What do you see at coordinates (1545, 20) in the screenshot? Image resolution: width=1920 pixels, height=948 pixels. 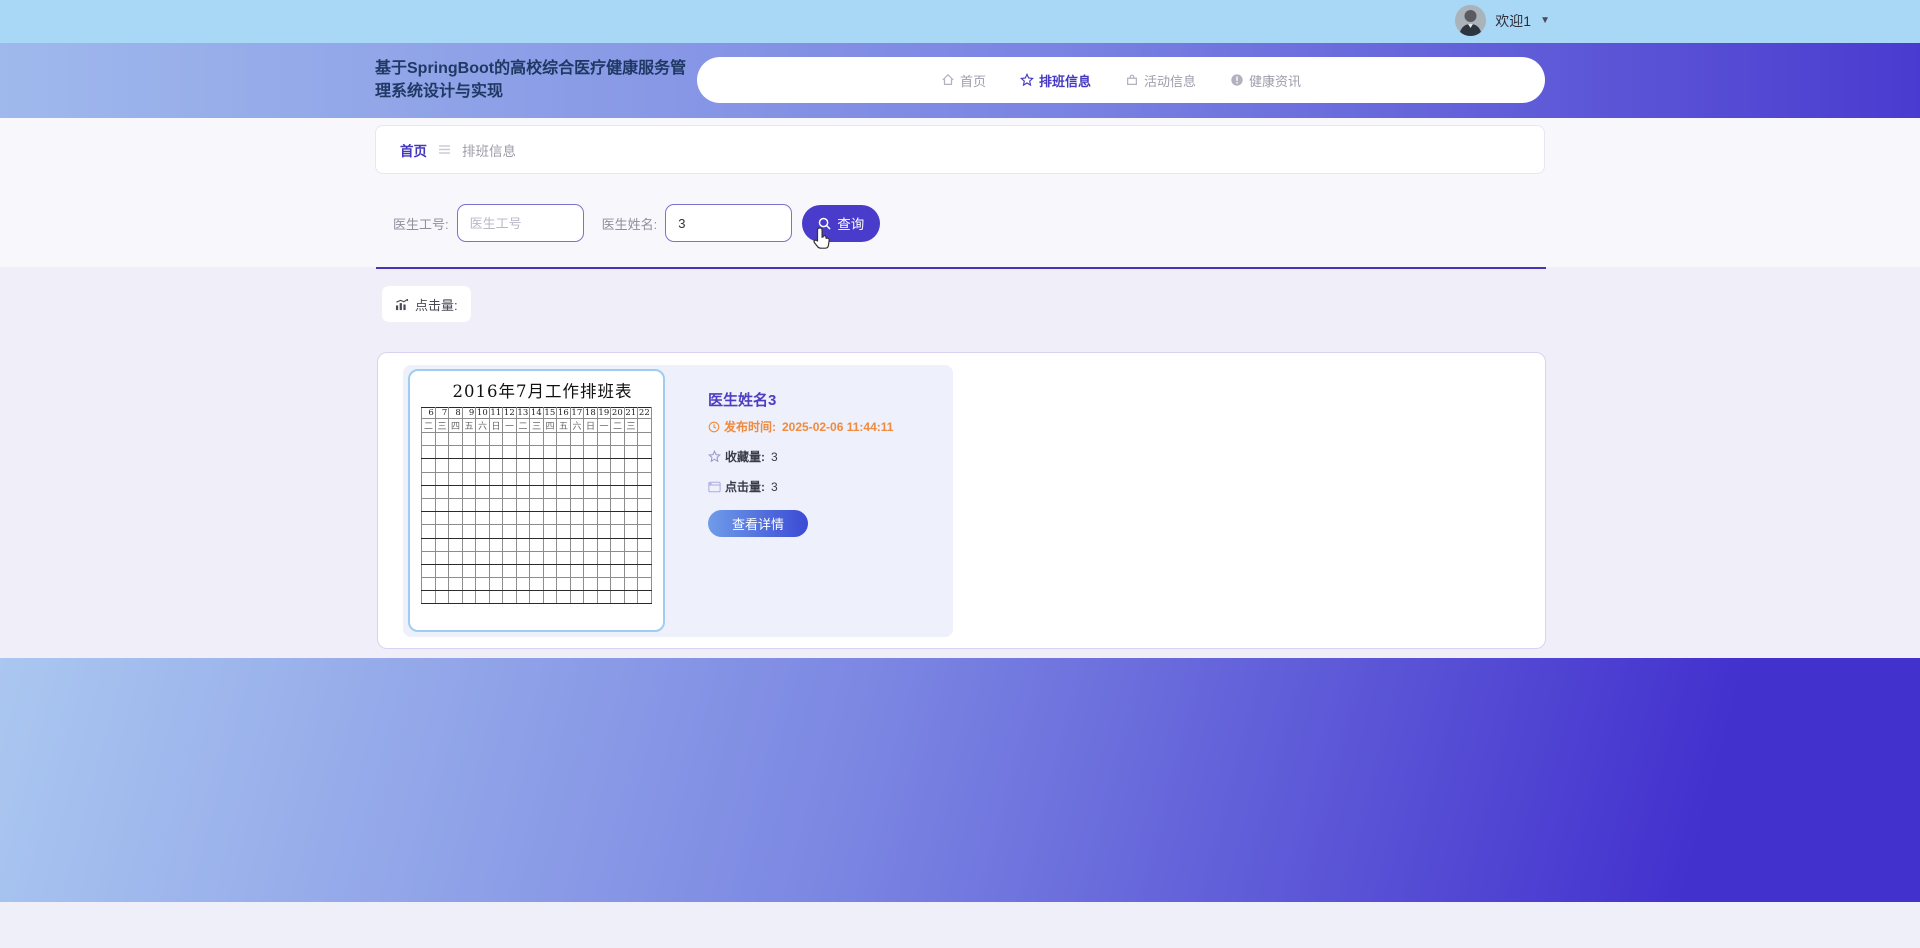 I see `chevron-down-icon: ▼` at bounding box center [1545, 20].